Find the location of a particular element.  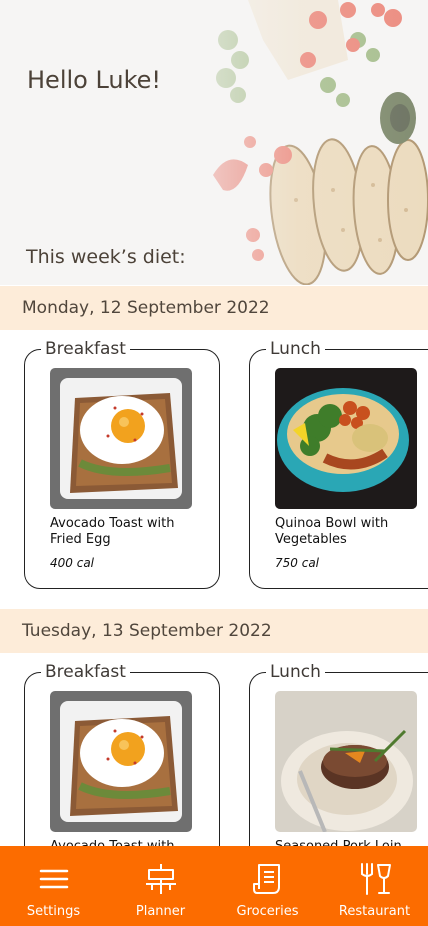

nav-planner: Planner is located at coordinates (160, 886).